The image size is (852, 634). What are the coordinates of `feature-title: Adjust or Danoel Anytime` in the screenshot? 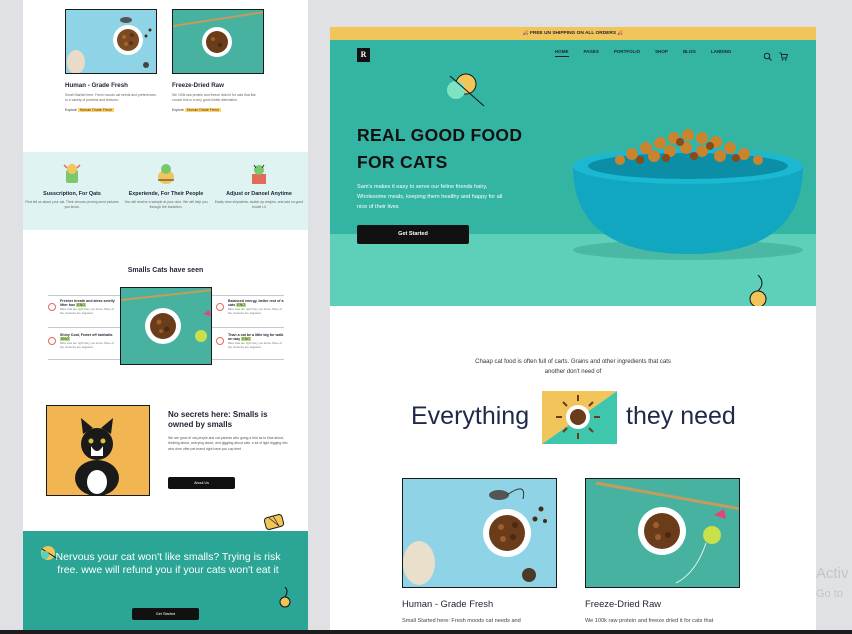 It's located at (259, 194).